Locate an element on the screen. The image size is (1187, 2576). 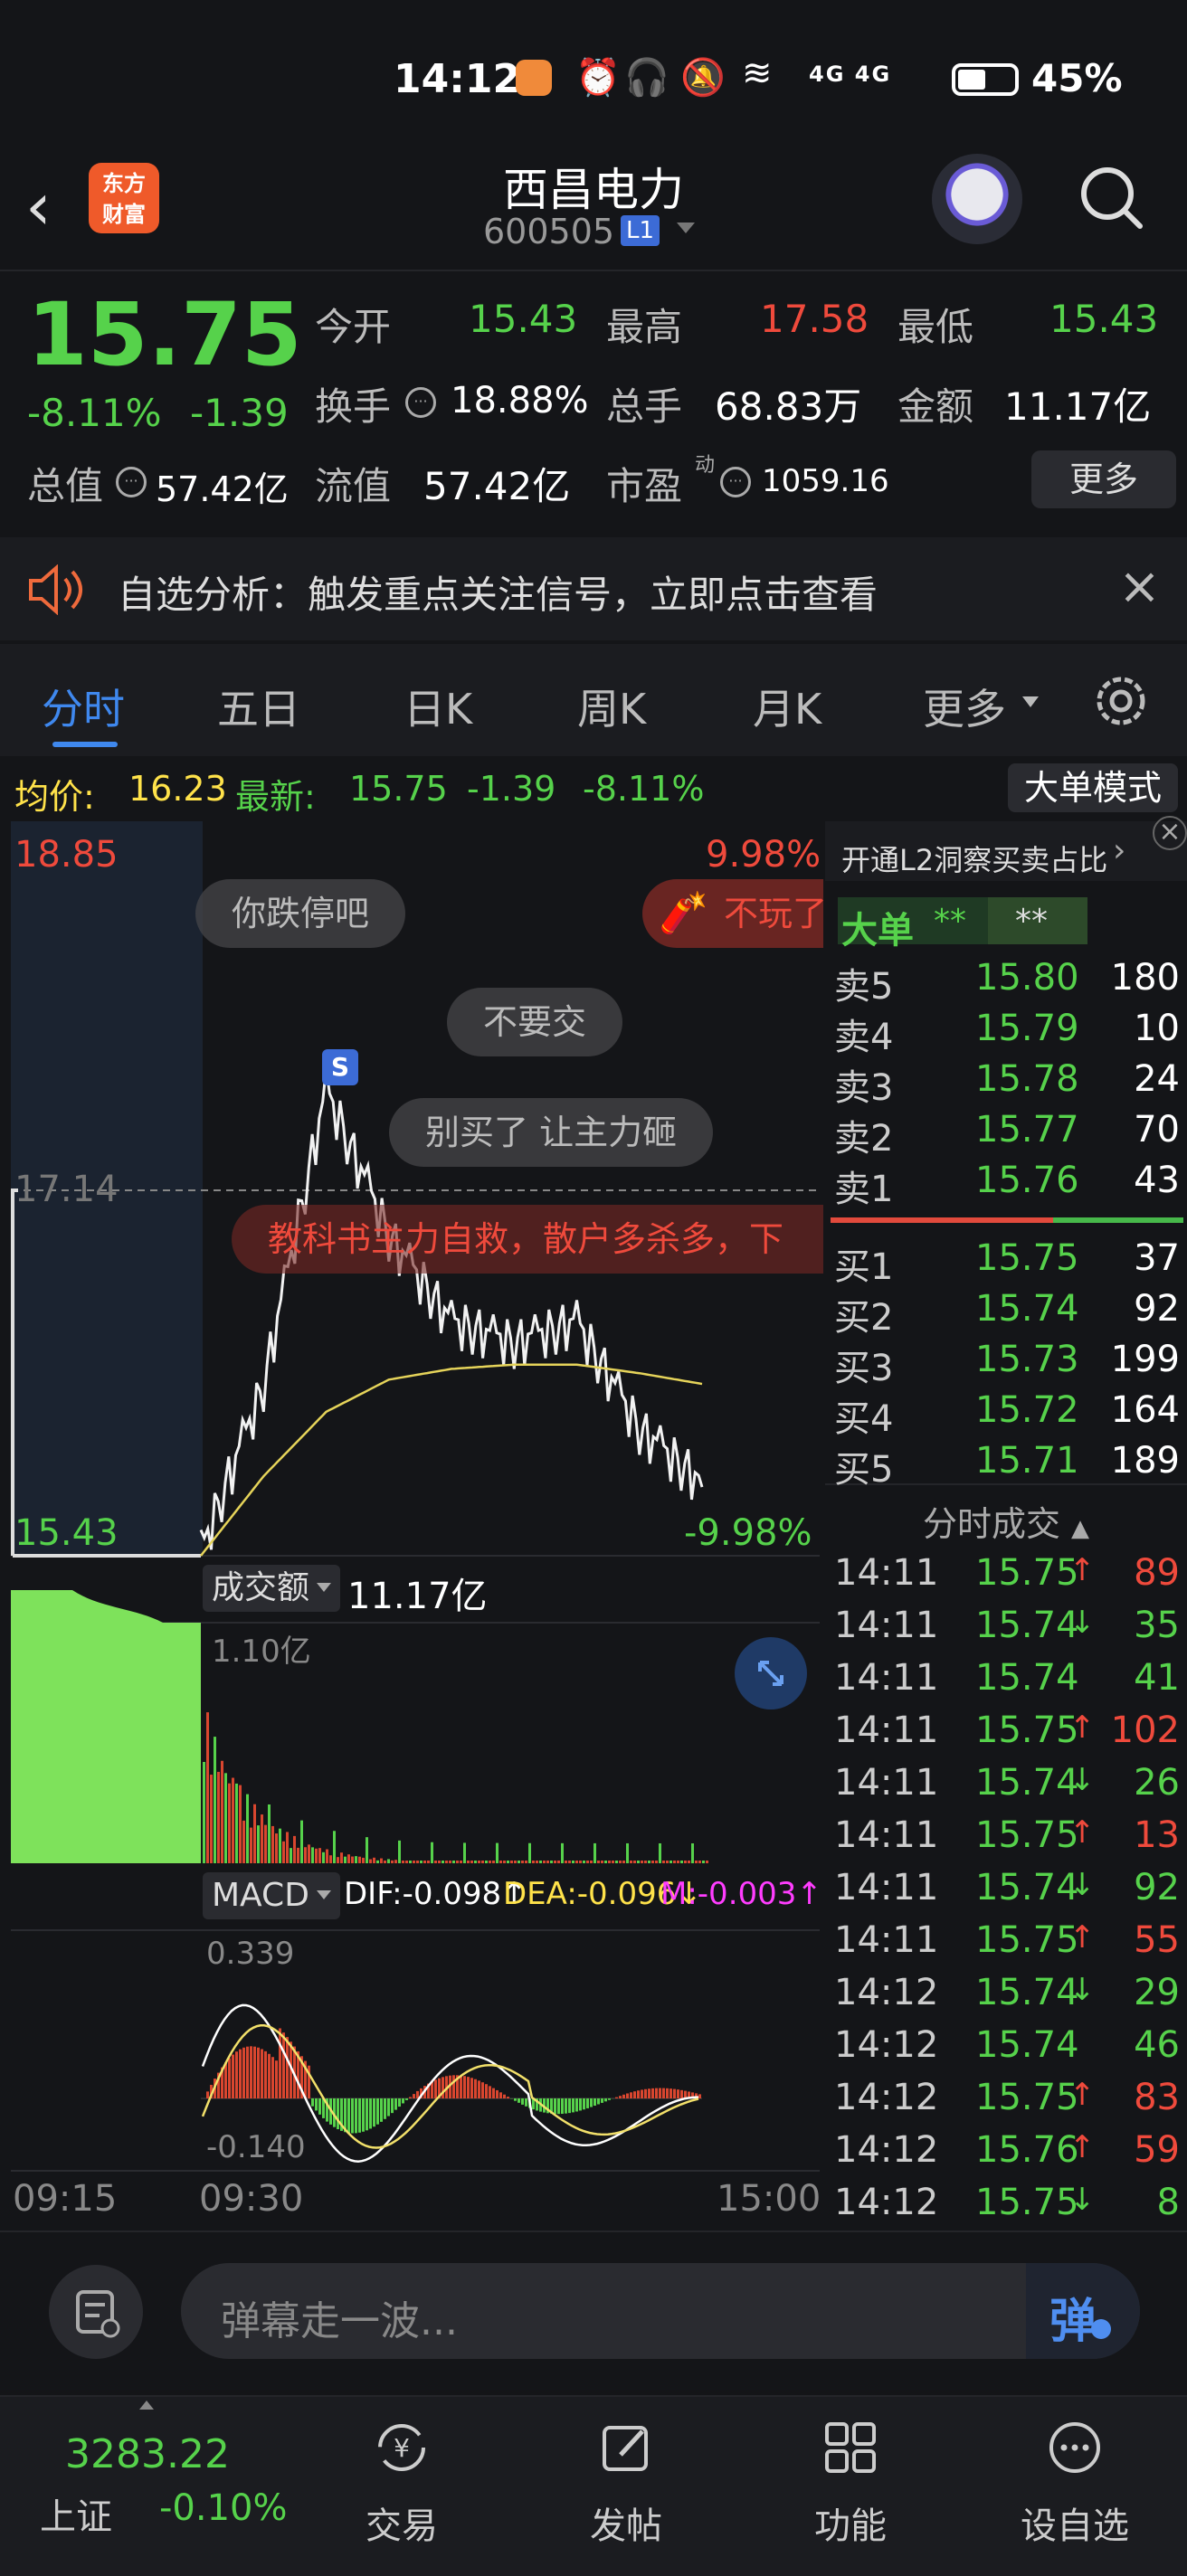
orderbook-row-bid: 买5 15.71 189 is located at coordinates (1006, 1466).